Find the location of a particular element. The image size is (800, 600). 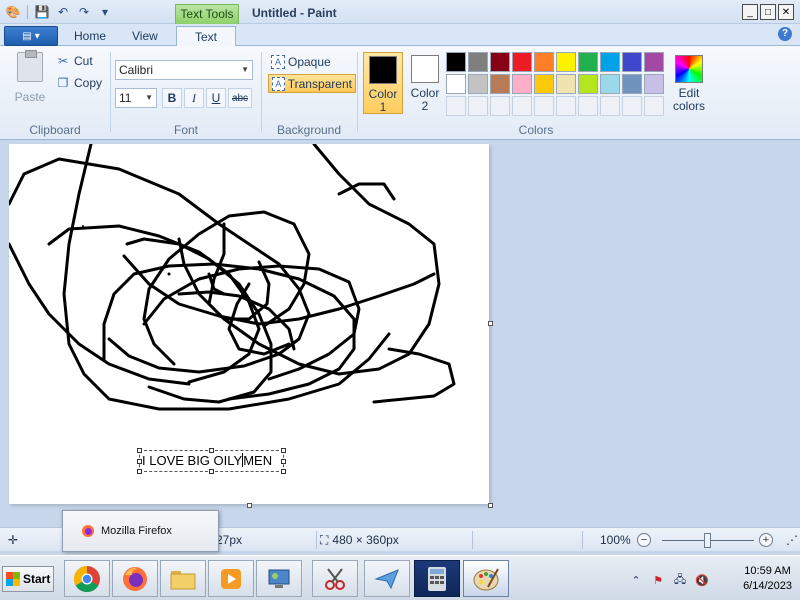

undo-icon: ↶ is located at coordinates (63, 12).